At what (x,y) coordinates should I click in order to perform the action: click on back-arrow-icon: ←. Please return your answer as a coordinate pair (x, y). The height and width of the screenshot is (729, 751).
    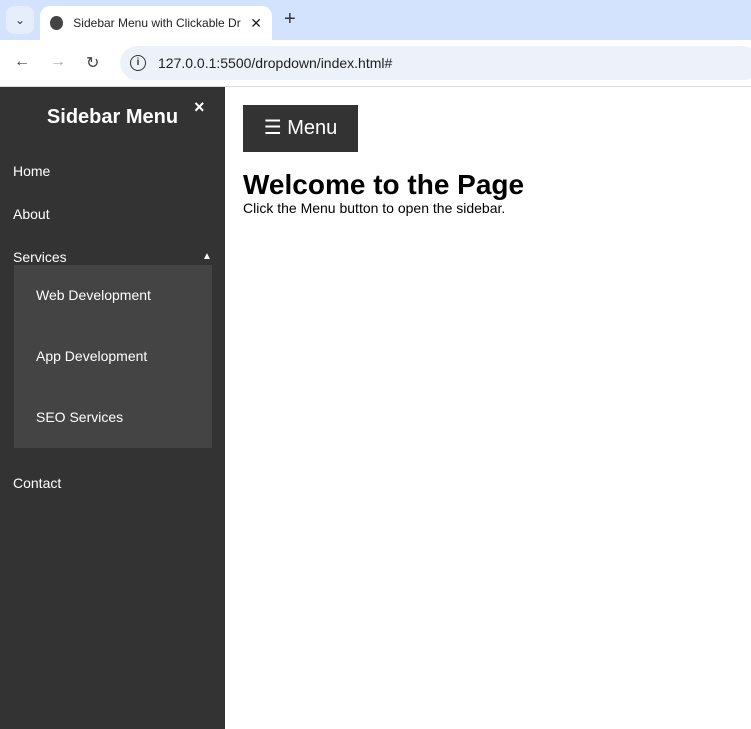
    Looking at the image, I should click on (22, 62).